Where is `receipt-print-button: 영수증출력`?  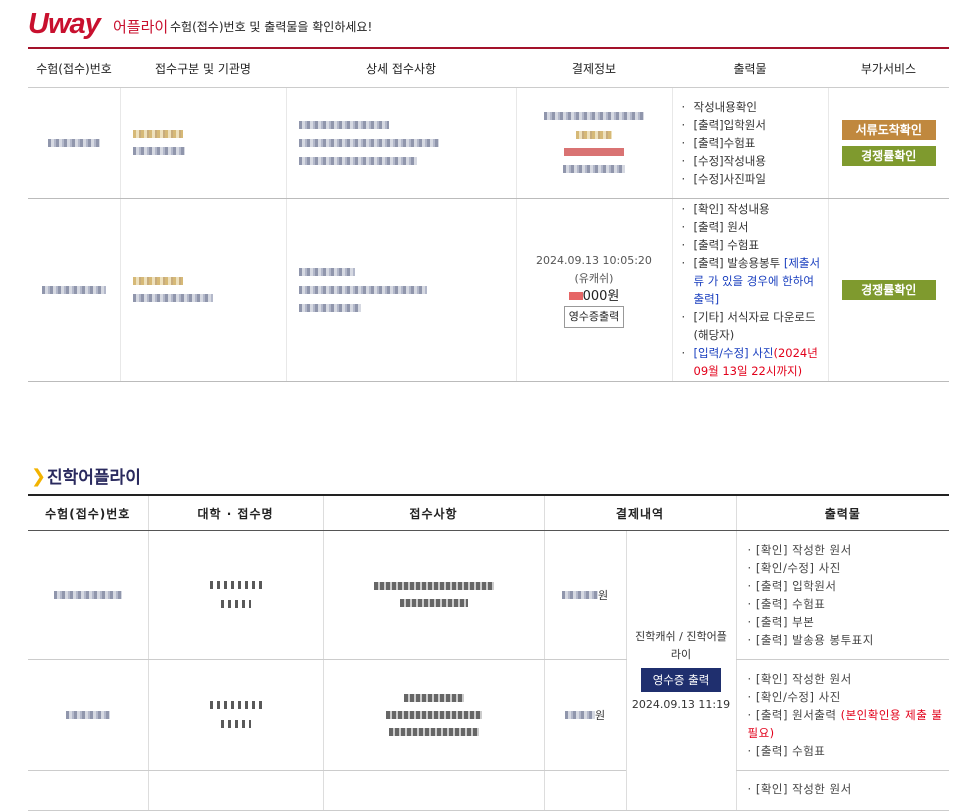
receipt-print-button: 영수증출력 is located at coordinates (594, 317).